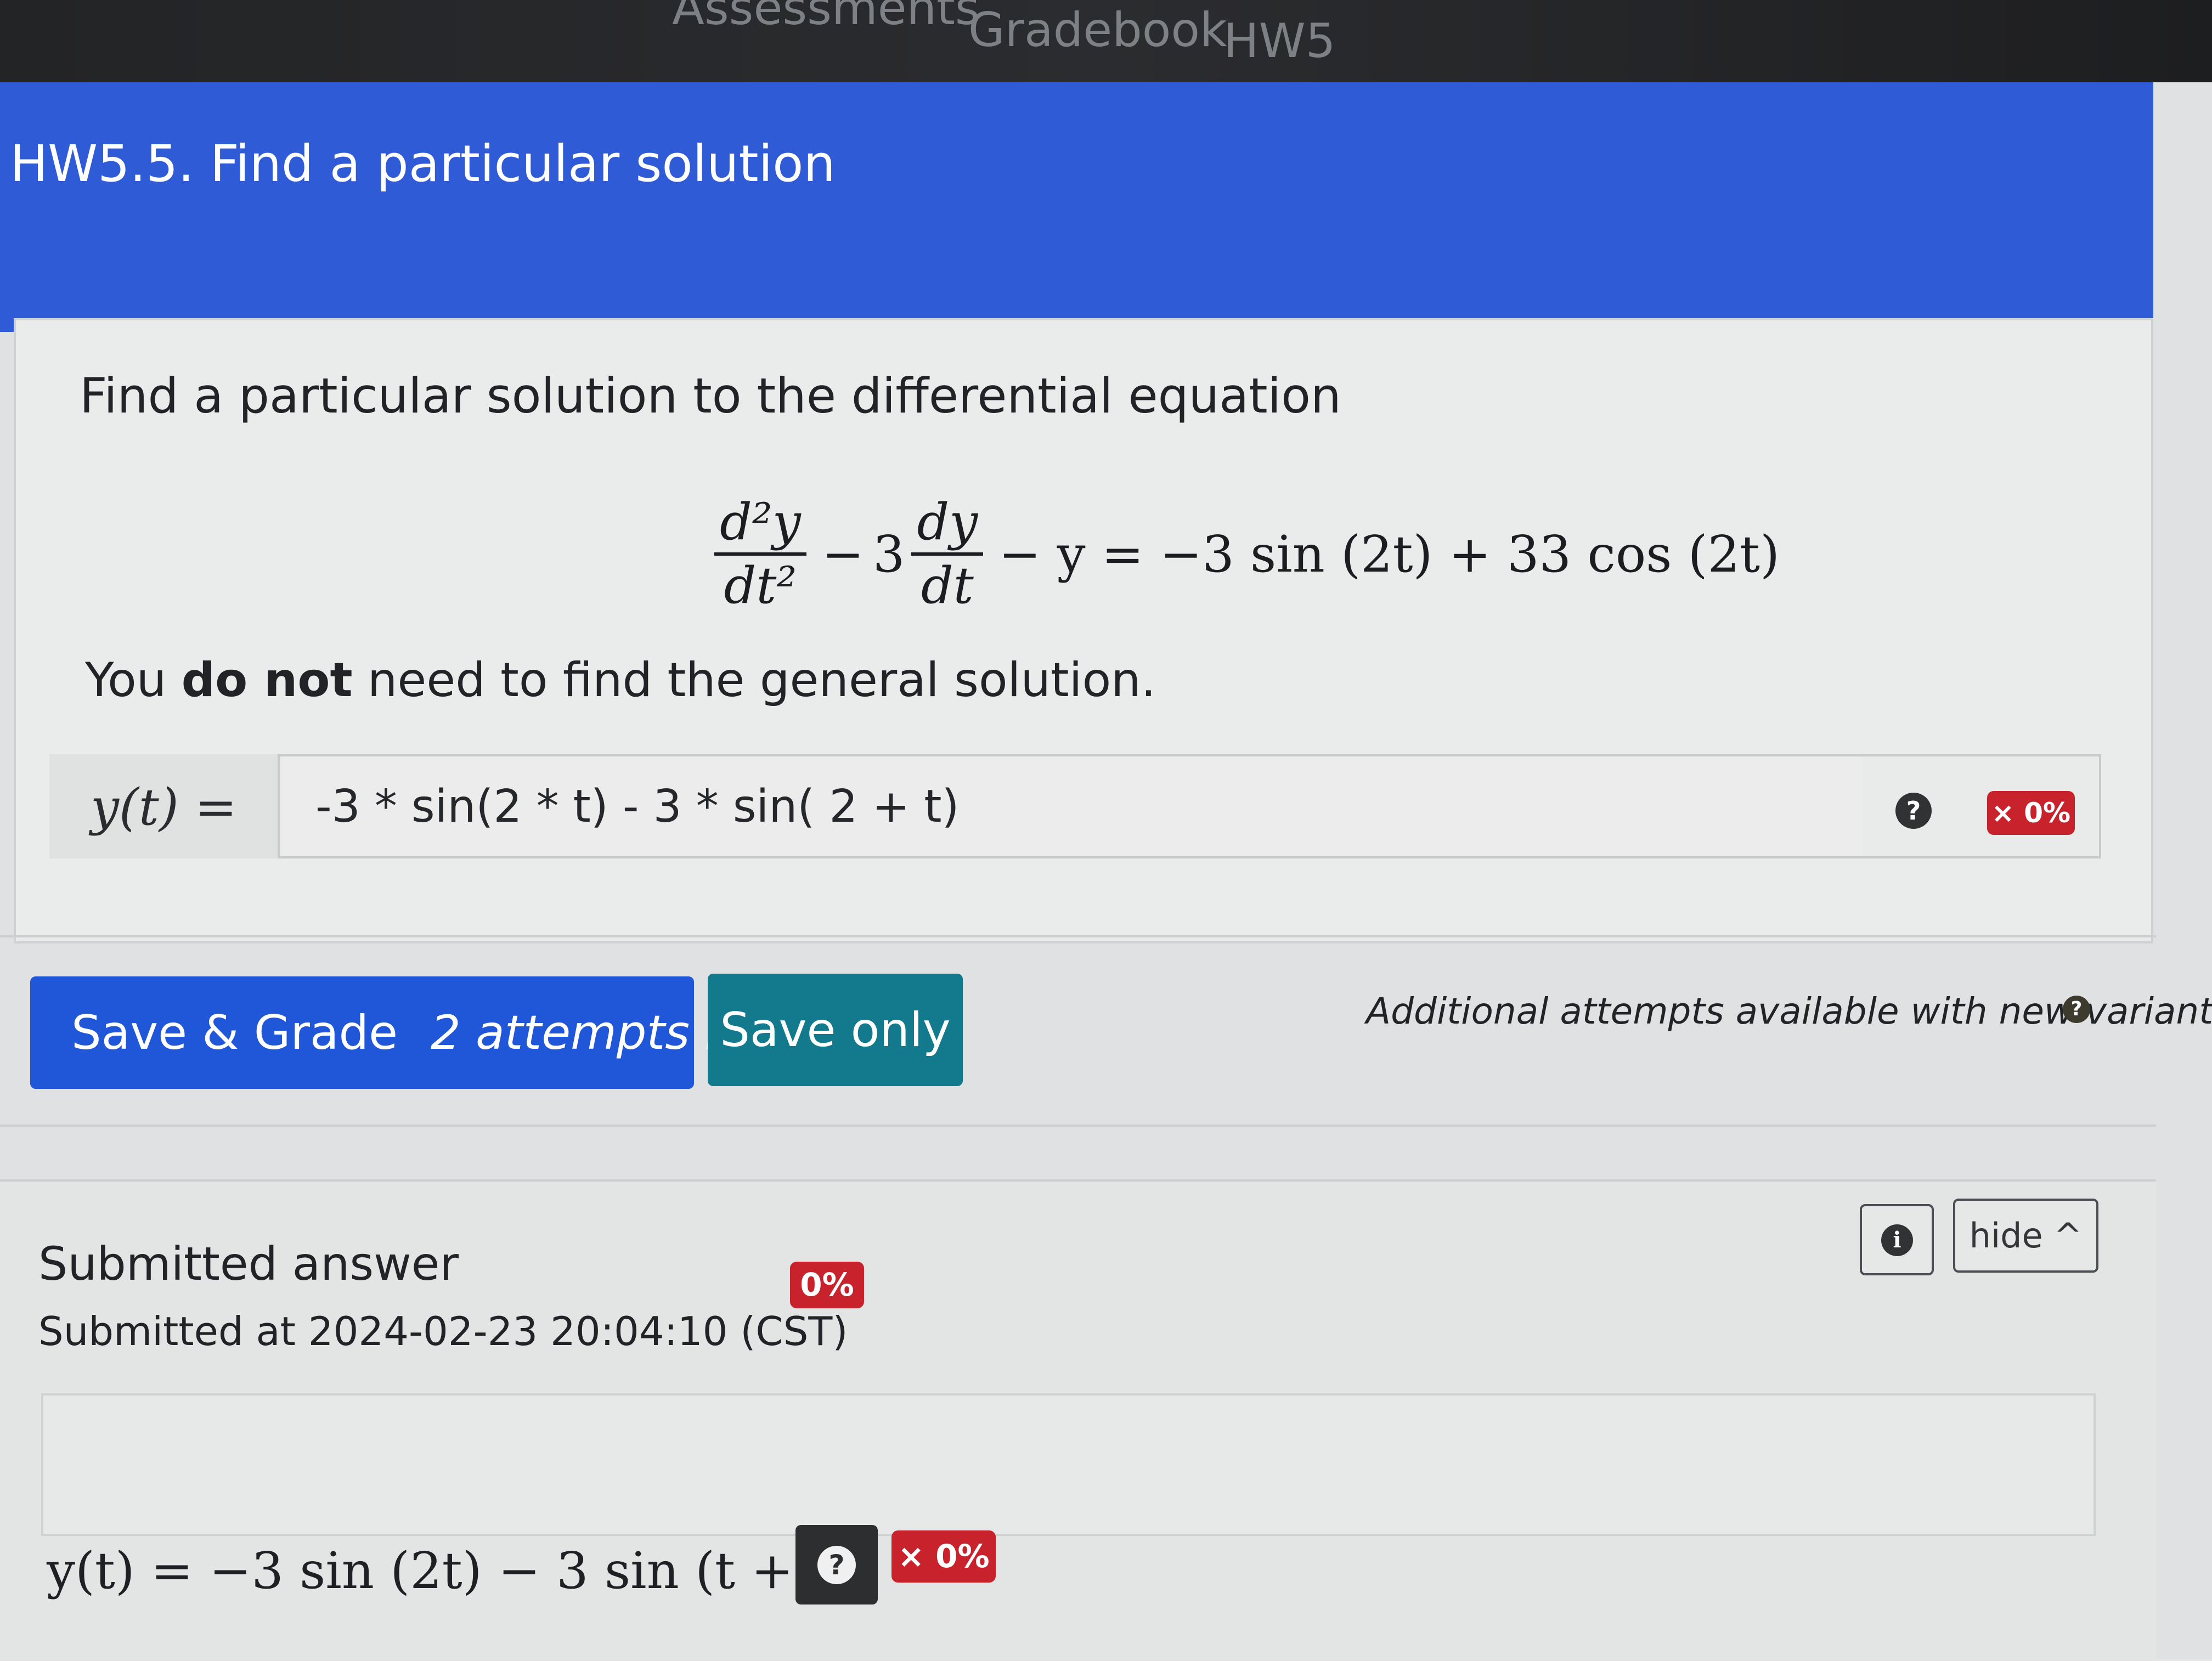 Image resolution: width=2212 pixels, height=1661 pixels. I want to click on save-only-button: Save only, so click(835, 1030).